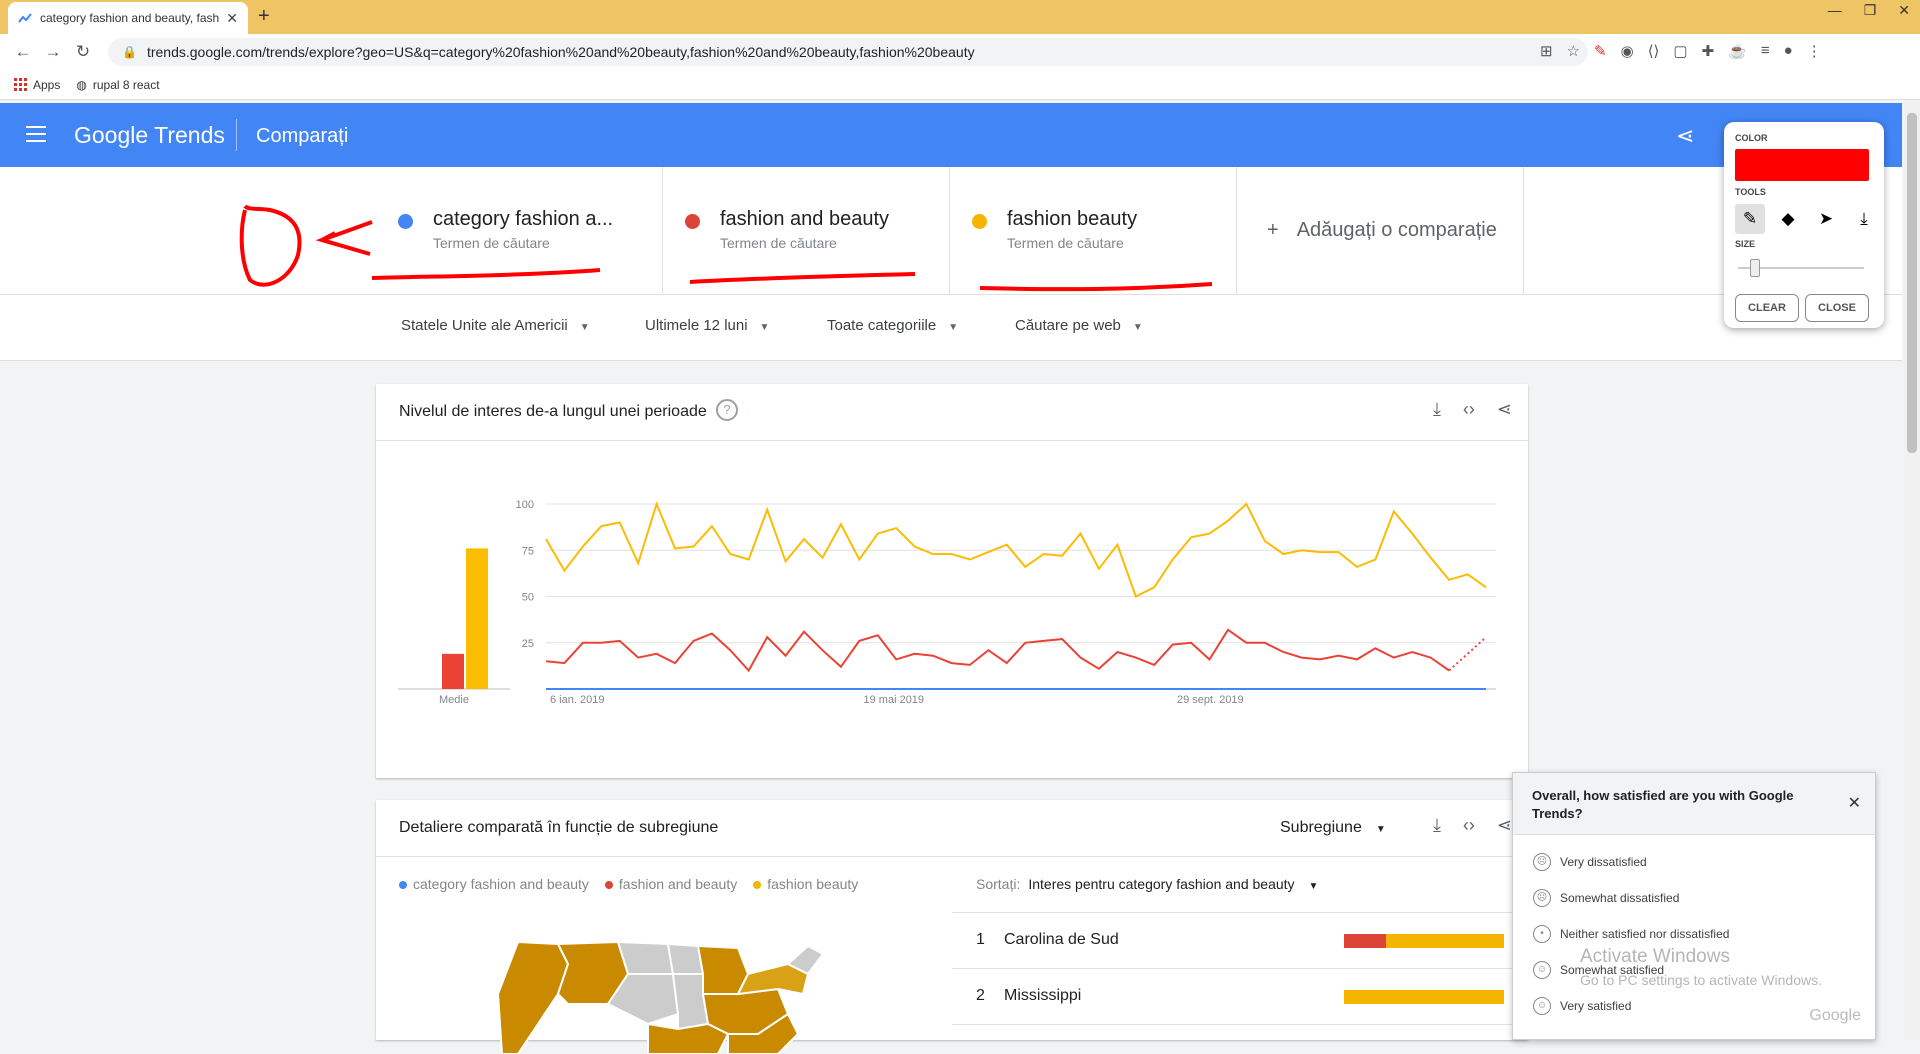 The image size is (1920, 1054). I want to click on survey-option: • Neither satisfied nor dissatisfied, so click(1631, 934).